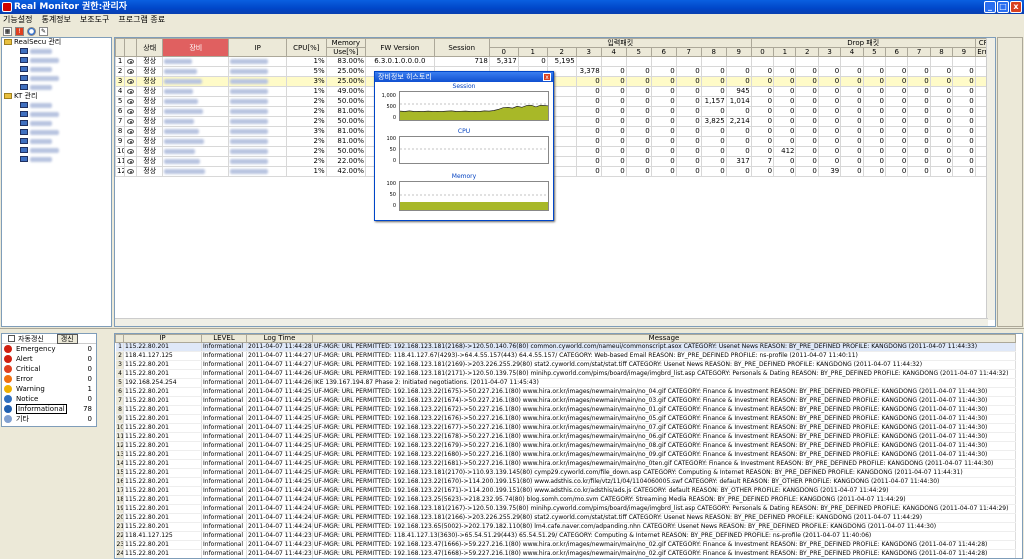  I want to click on level-item: Notice 0, so click(49, 399).